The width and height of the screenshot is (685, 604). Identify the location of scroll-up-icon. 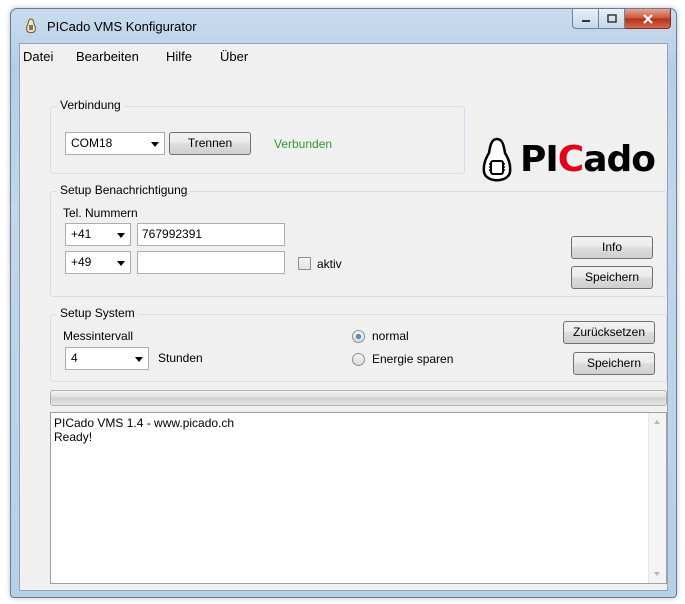
(657, 422).